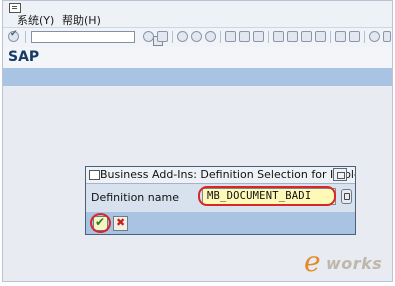 The height and width of the screenshot is (286, 395). I want to click on standard-toolbar, so click(197, 37).